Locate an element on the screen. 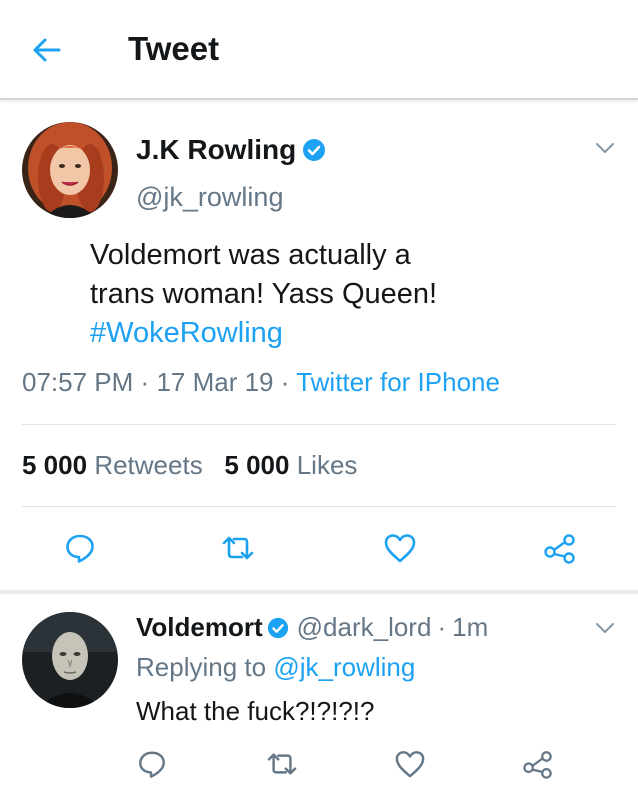 Image resolution: width=638 pixels, height=798 pixels. tweet-text-line: Voldemort was actually a is located at coordinates (250, 255).